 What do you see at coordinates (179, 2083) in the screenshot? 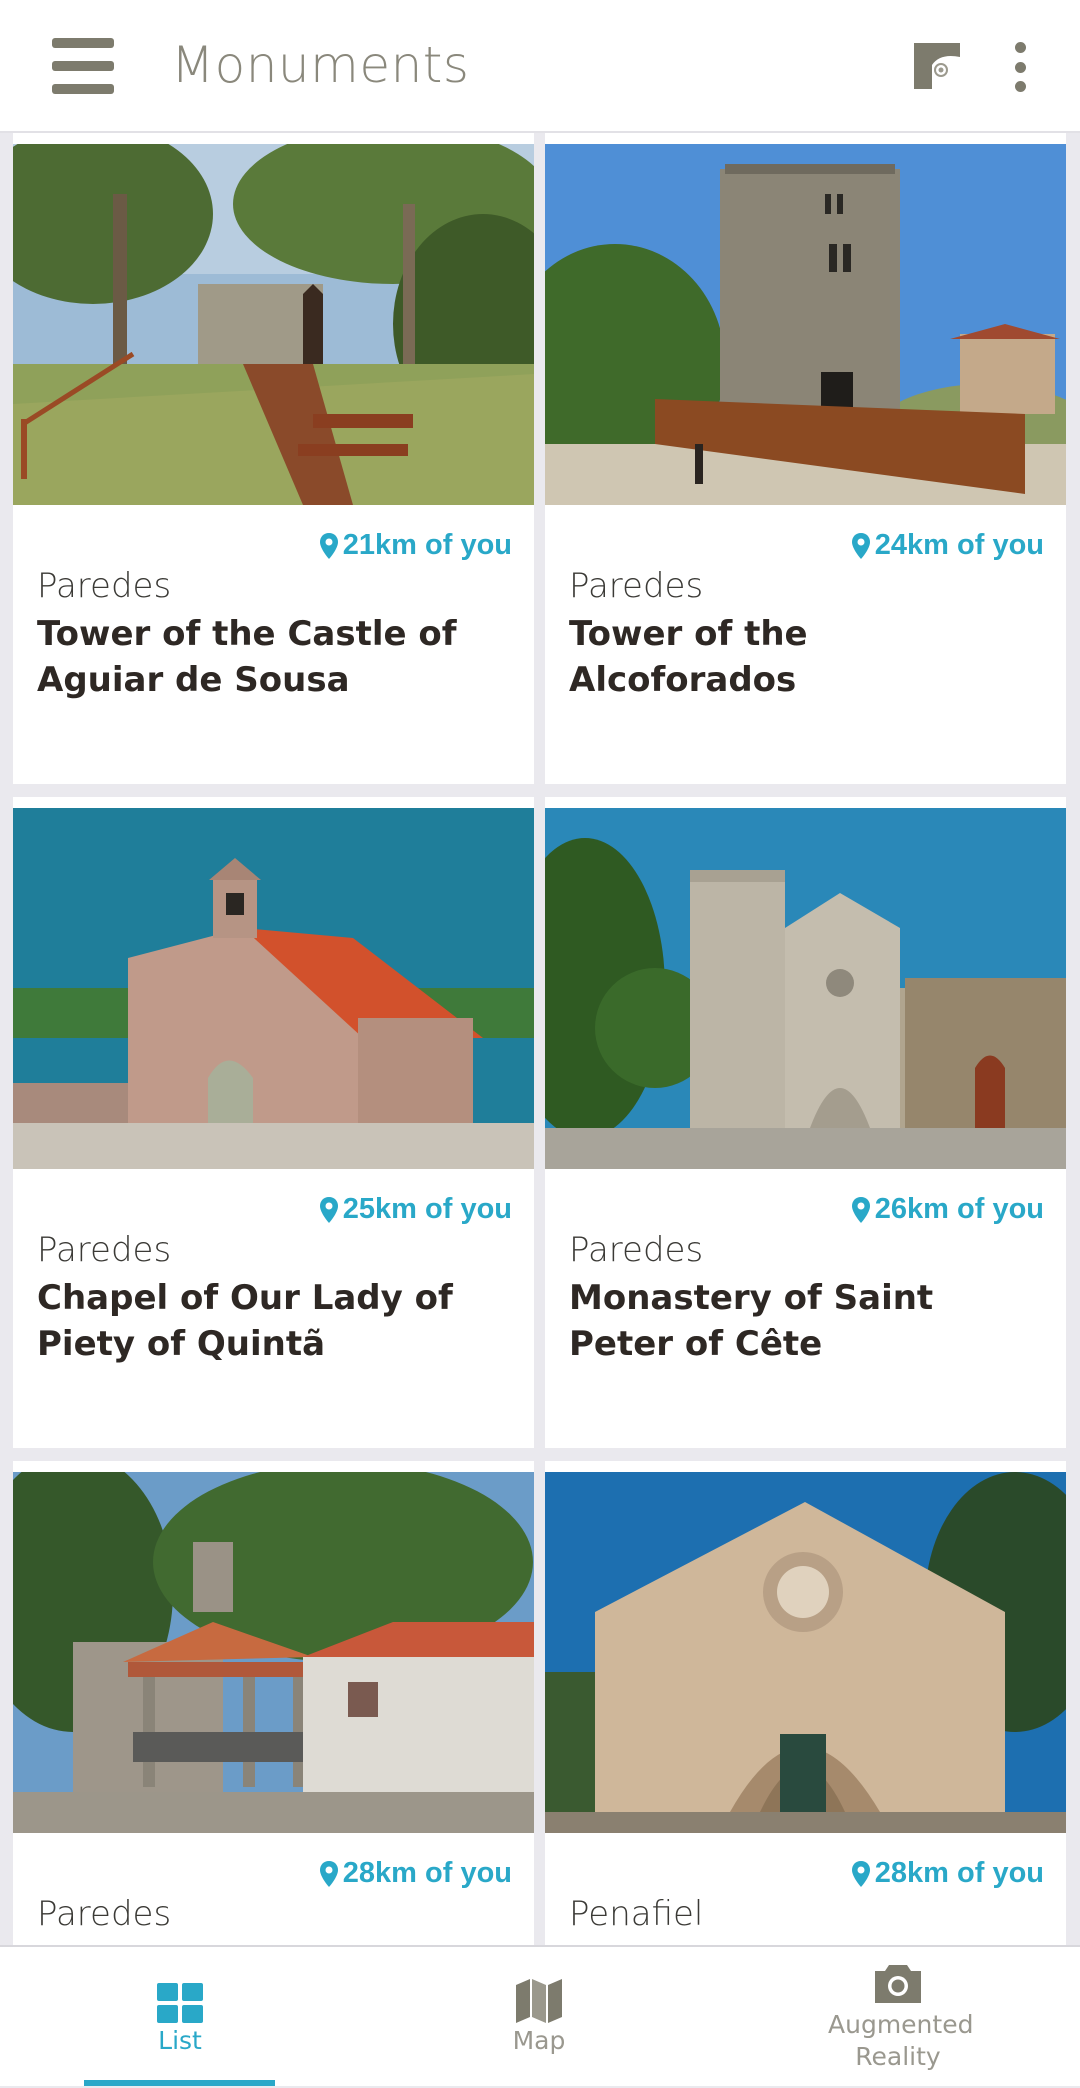
I see `active-tab-indicator` at bounding box center [179, 2083].